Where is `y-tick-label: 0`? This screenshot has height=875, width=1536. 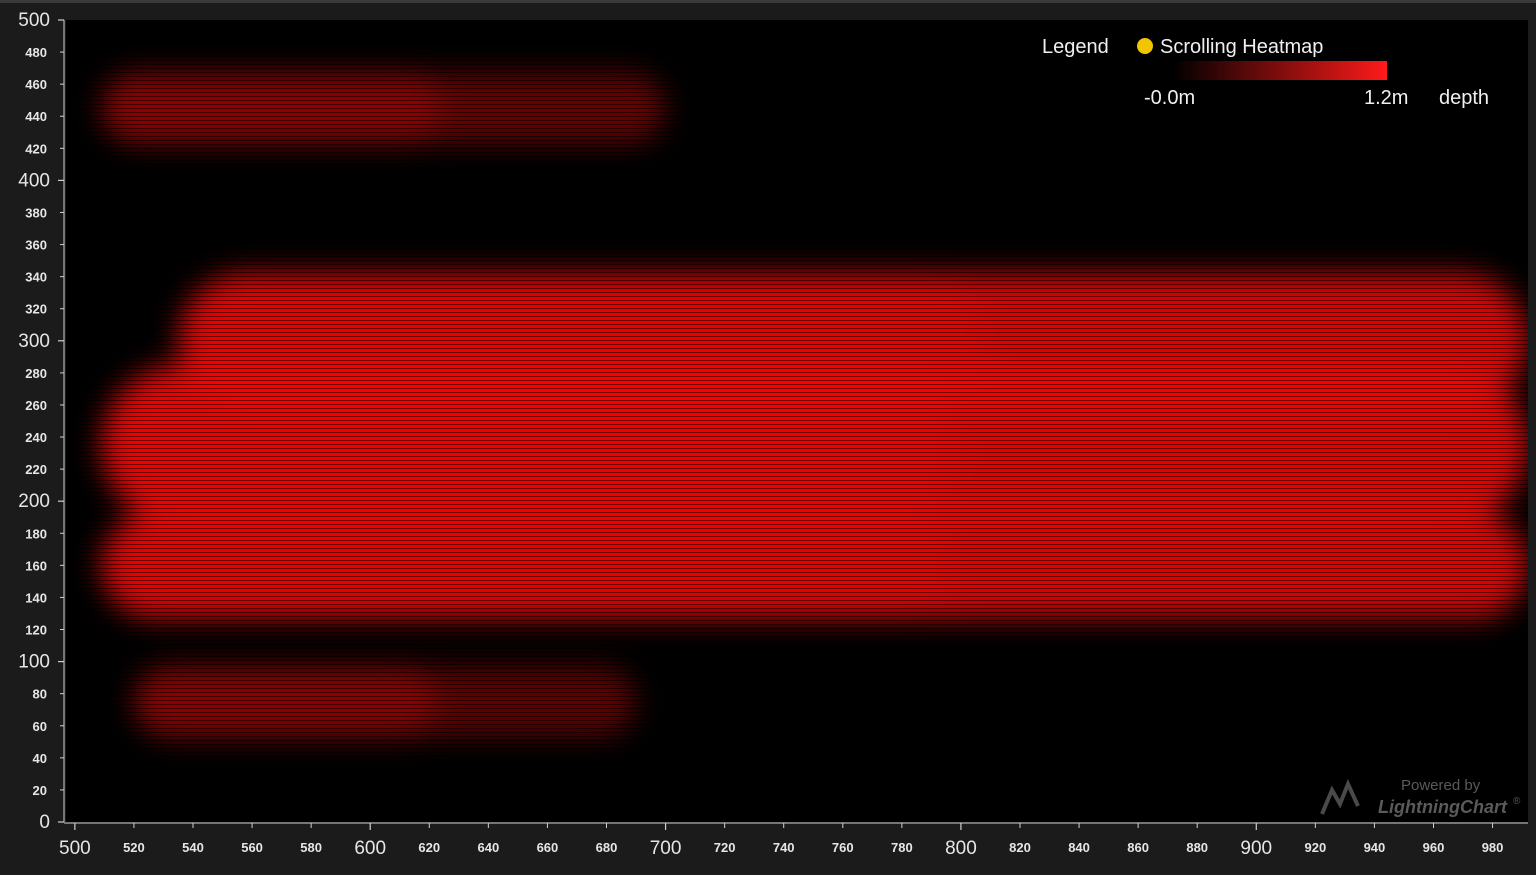 y-tick-label: 0 is located at coordinates (44, 822).